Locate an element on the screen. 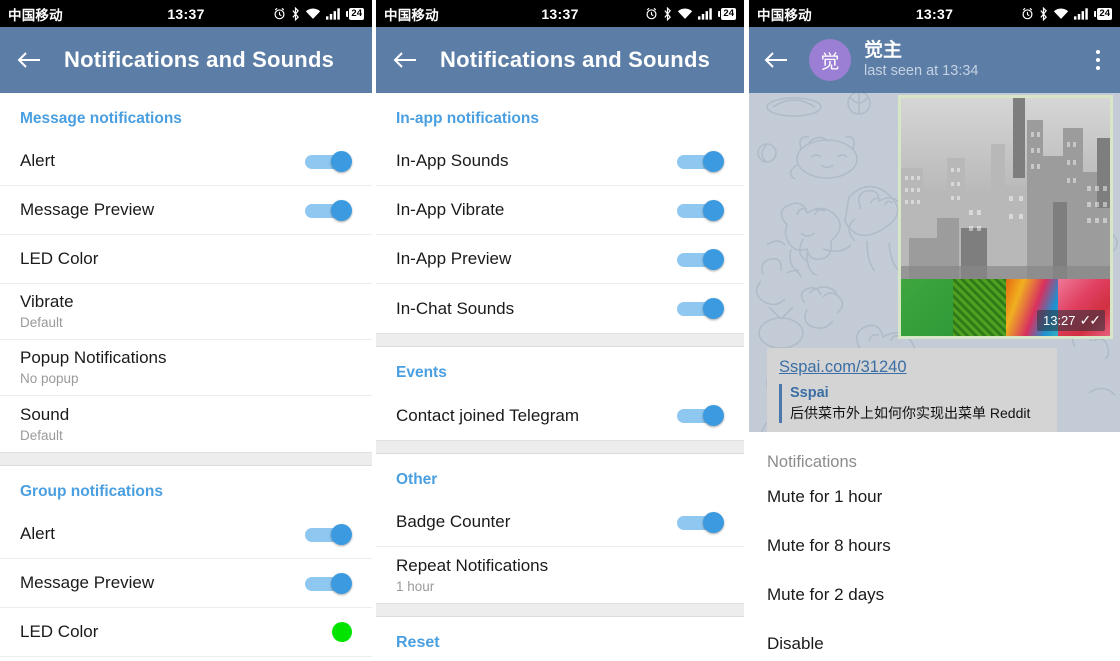 This screenshot has width=1120, height=661. row-label: Contact joined Telegram is located at coordinates (488, 415).